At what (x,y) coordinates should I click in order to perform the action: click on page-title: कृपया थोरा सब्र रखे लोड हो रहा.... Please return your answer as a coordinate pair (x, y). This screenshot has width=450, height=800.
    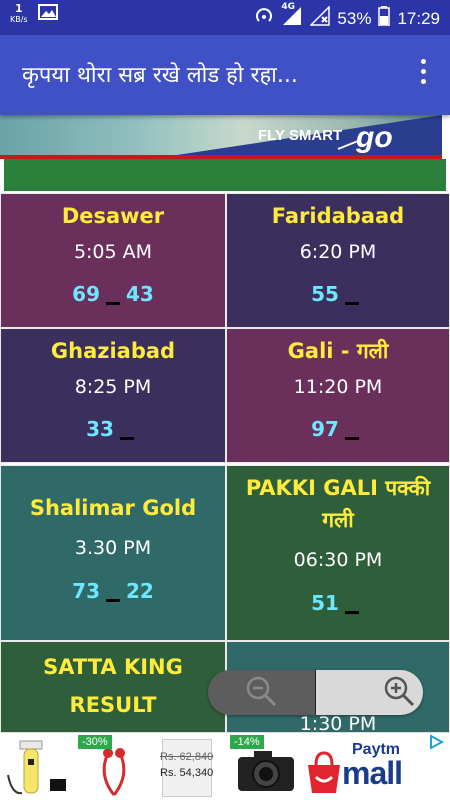
    Looking at the image, I should click on (160, 75).